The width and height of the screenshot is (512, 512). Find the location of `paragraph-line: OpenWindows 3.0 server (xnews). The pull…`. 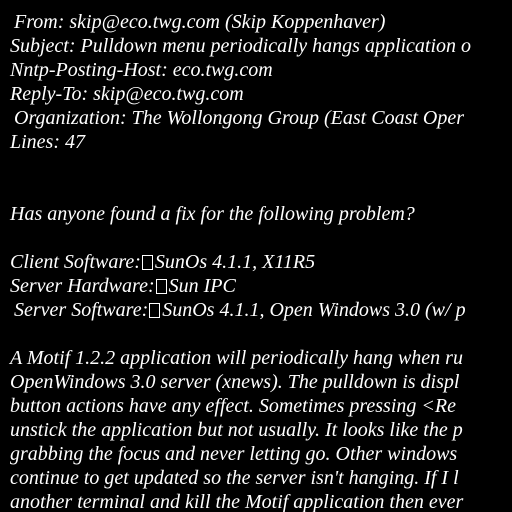

paragraph-line: OpenWindows 3.0 server (xnews). The pull… is located at coordinates (235, 382).